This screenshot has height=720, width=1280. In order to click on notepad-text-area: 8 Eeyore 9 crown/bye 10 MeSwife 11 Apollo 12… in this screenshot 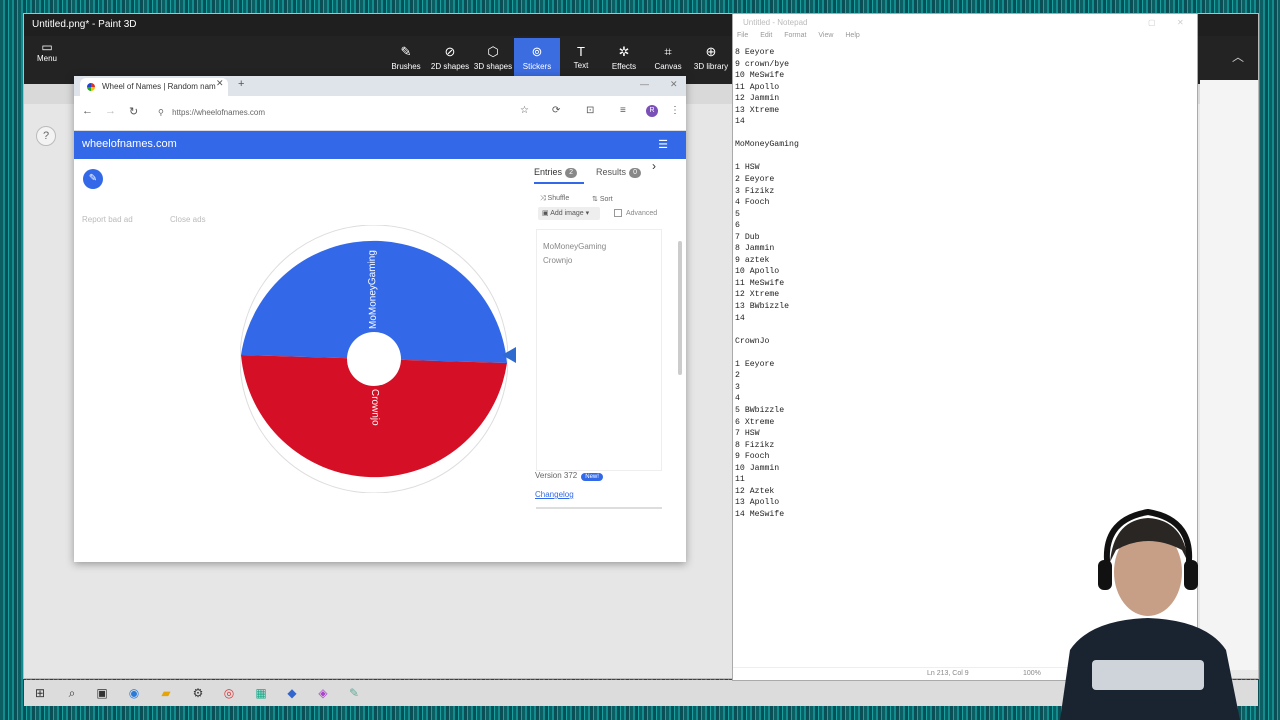, I will do `click(767, 283)`.